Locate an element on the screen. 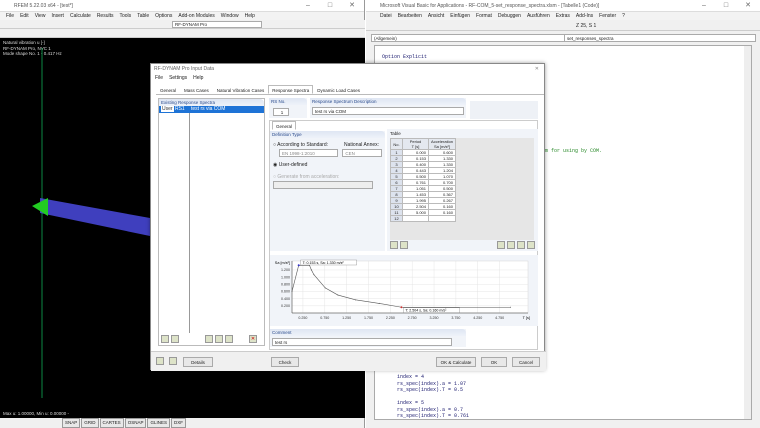 The width and height of the screenshot is (760, 428). table-tab: Table is located at coordinates (462, 133).